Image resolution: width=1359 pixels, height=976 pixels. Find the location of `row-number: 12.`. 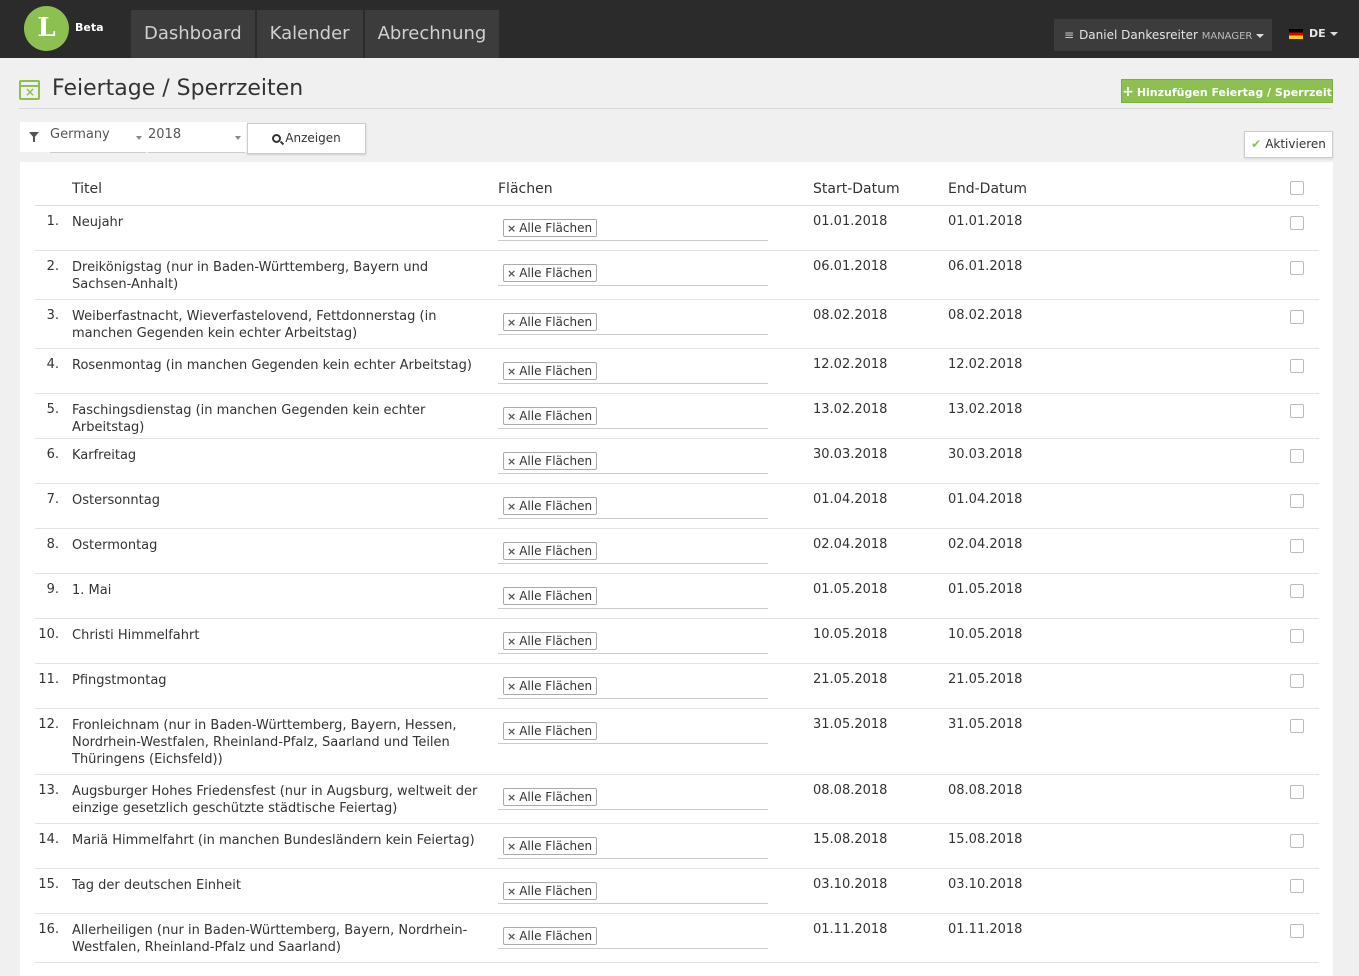

row-number: 12. is located at coordinates (48, 724).